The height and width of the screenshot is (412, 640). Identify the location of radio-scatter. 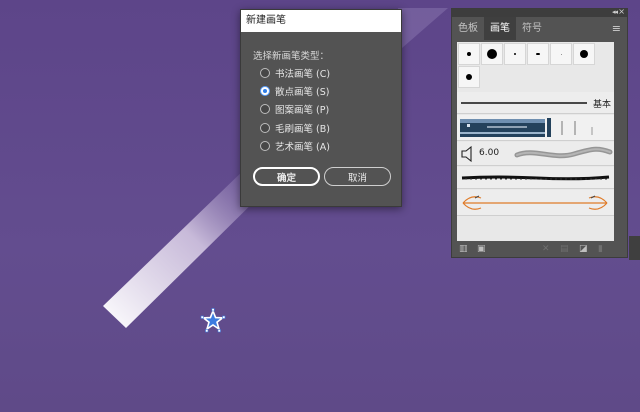
(265, 91).